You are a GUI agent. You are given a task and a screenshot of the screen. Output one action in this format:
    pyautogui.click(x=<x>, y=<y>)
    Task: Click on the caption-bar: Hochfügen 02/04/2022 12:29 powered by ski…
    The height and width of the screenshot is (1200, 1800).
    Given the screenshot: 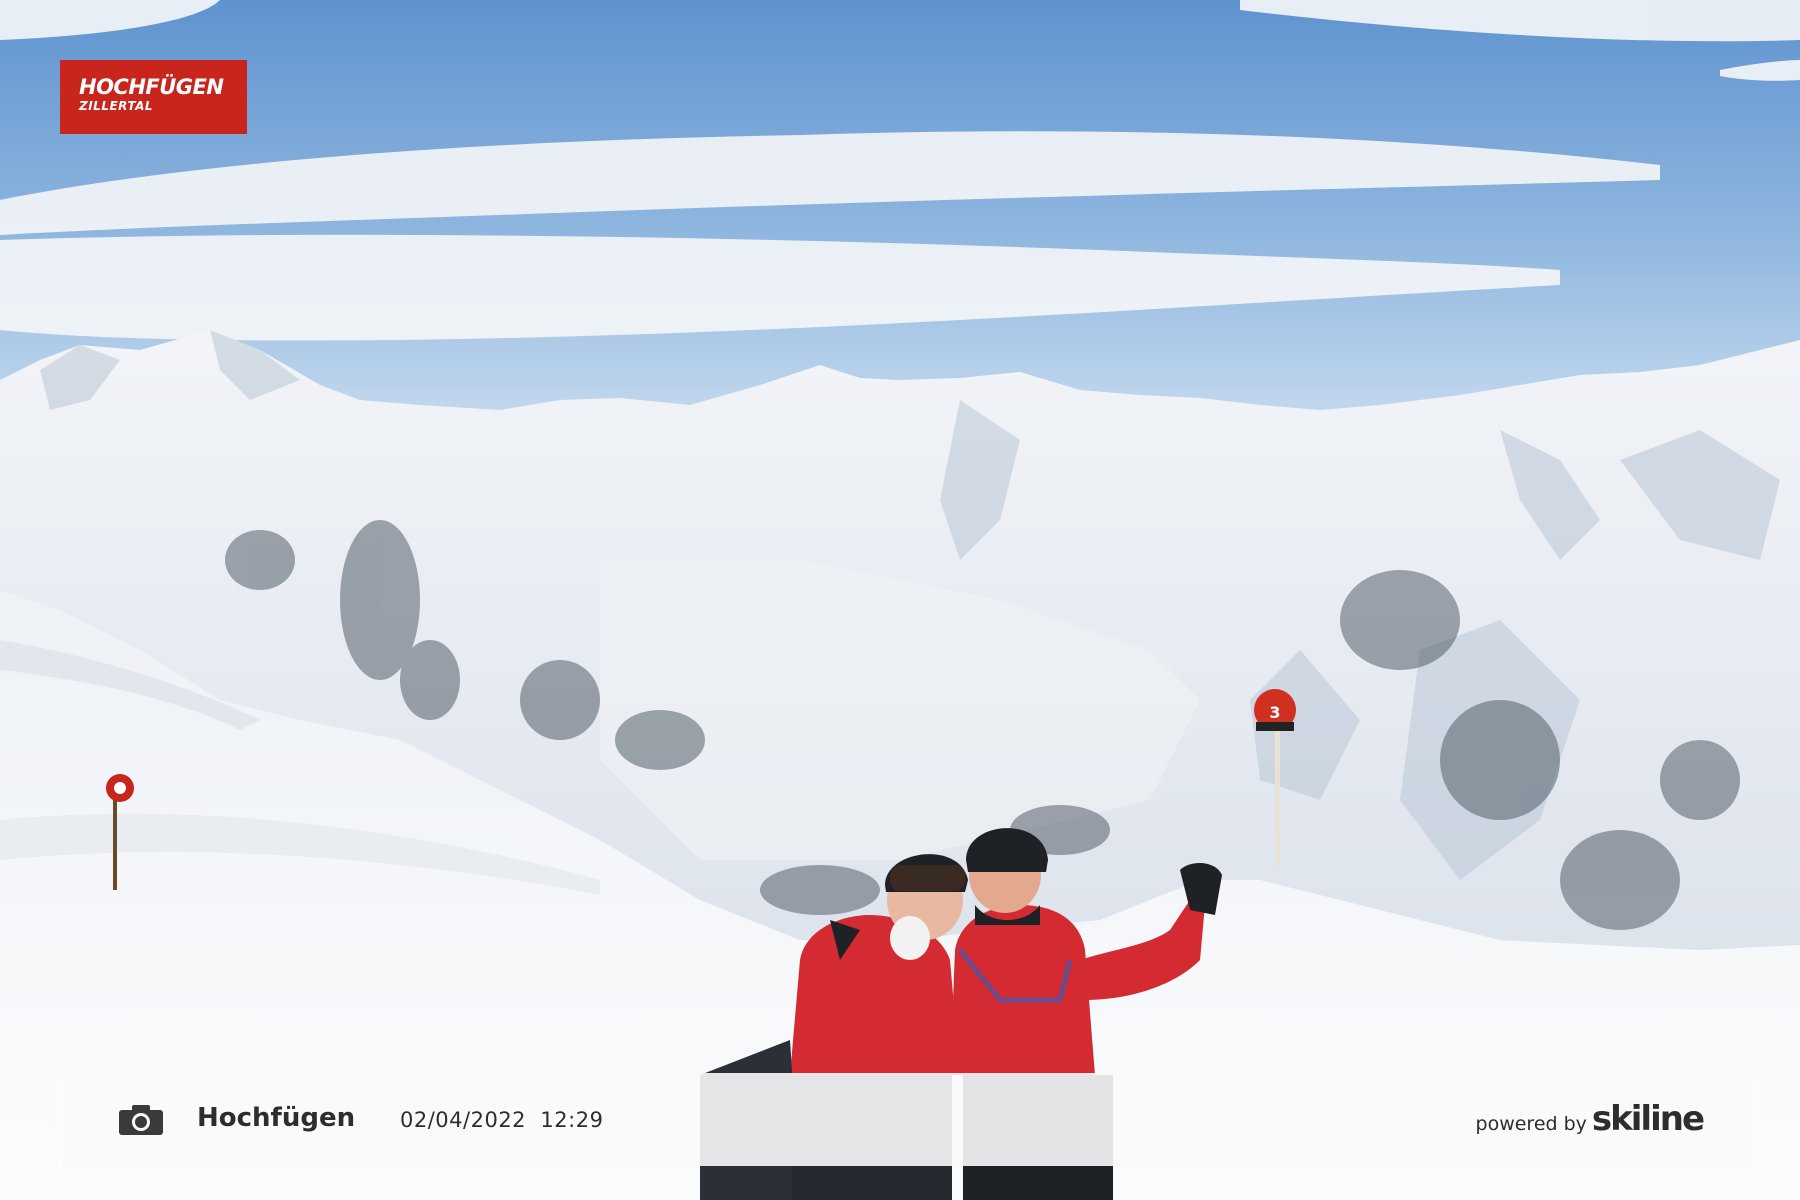 What is the action you would take?
    pyautogui.click(x=907, y=1119)
    